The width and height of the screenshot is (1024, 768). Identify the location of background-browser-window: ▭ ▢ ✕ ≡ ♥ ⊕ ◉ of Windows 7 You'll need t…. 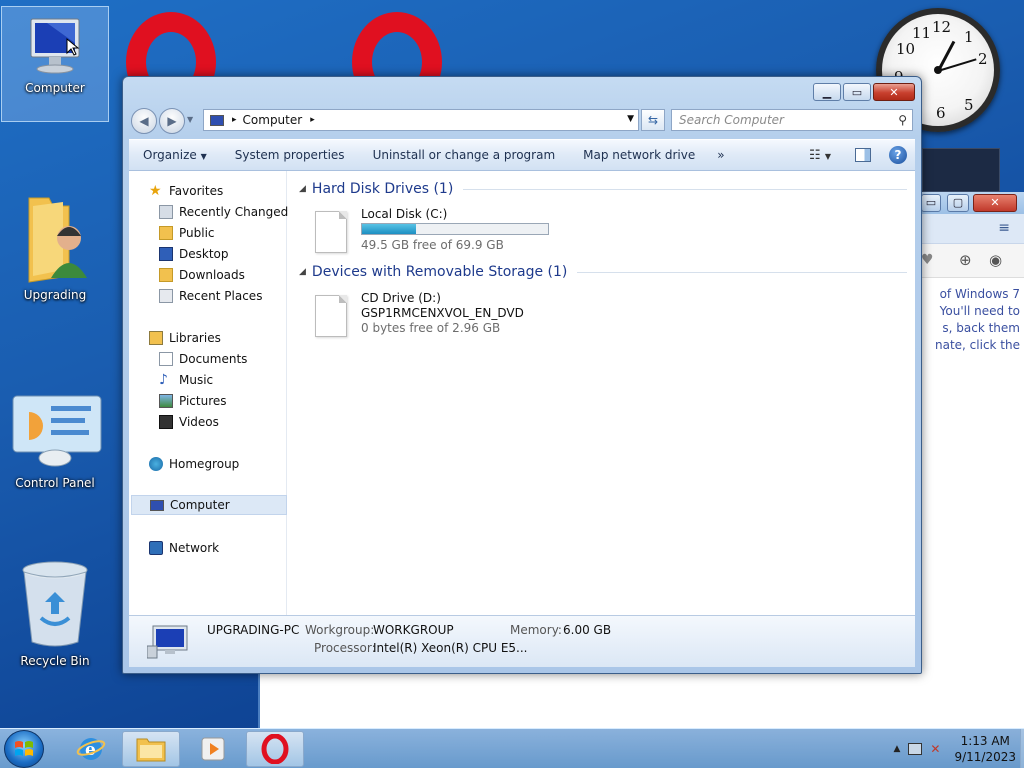
(972, 460).